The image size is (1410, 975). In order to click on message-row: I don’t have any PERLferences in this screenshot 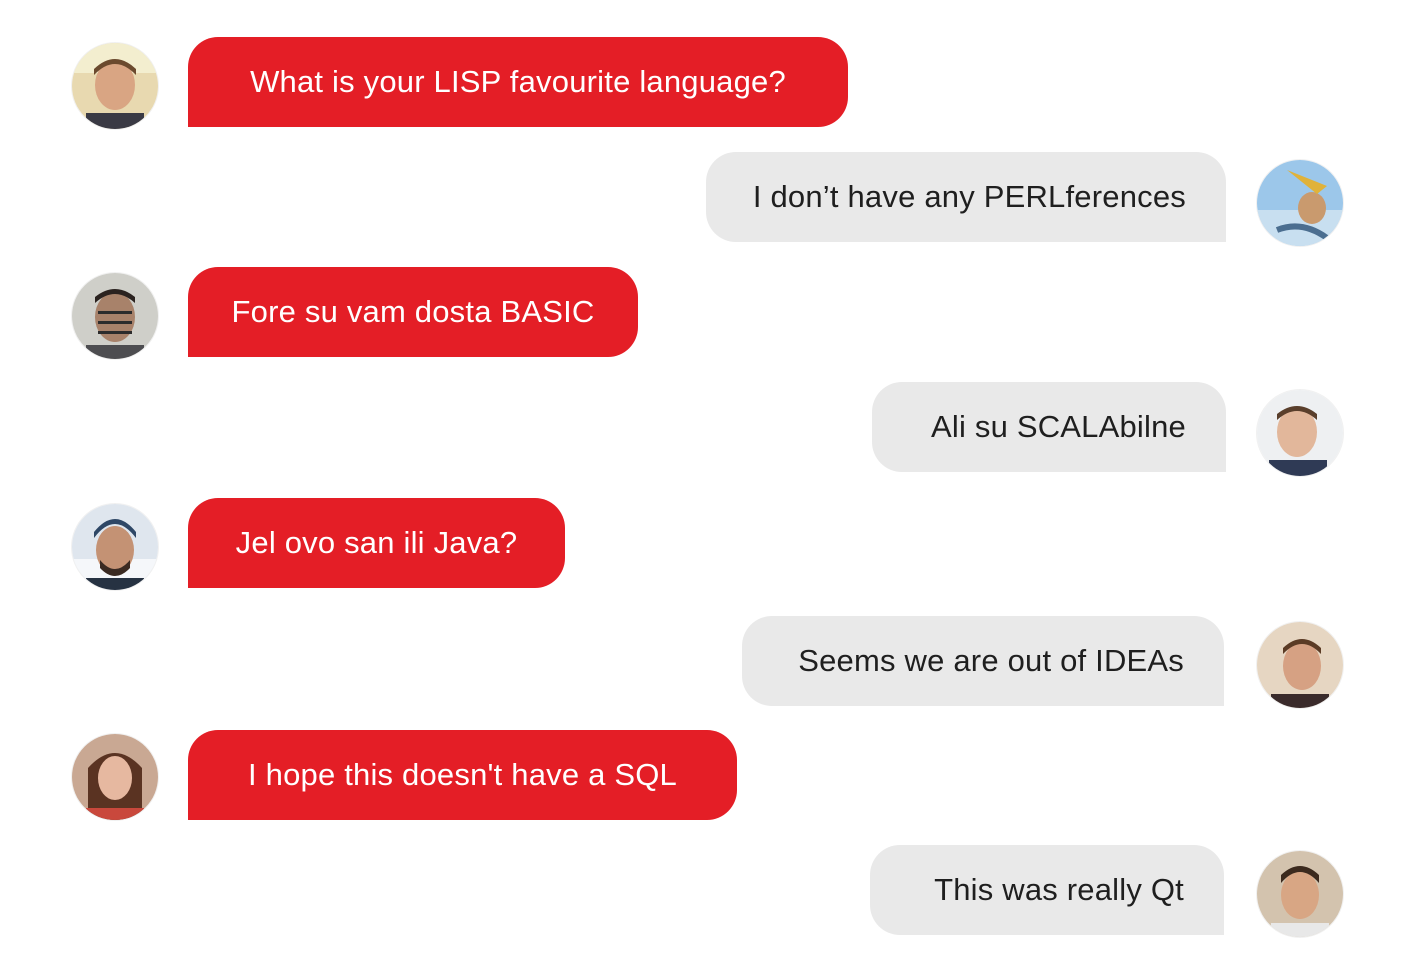, I will do `click(705, 199)`.